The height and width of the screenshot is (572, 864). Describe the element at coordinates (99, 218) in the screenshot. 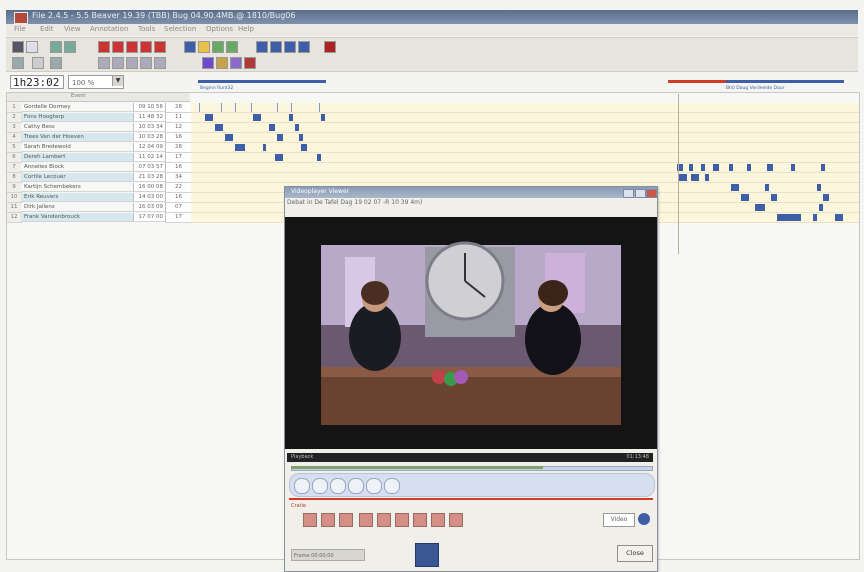

I see `table-row: 12 Frank Vandenbrouck 17 07 00 17` at that location.